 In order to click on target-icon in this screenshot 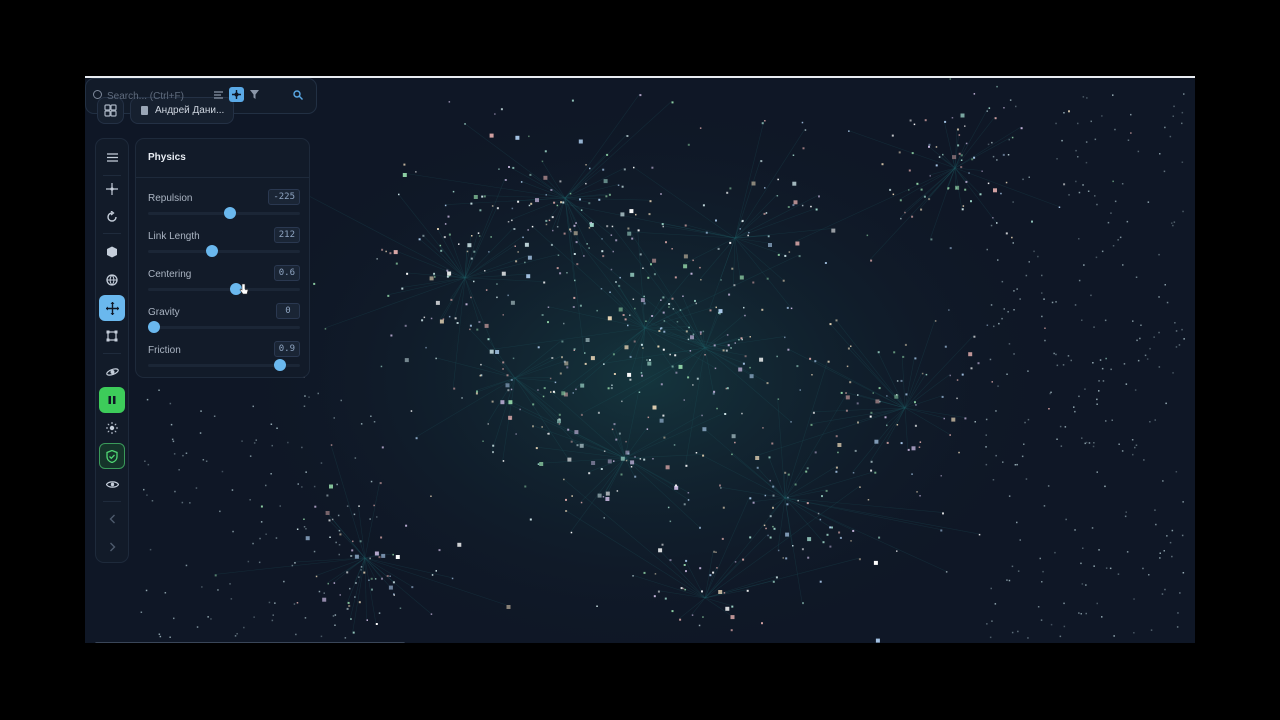, I will do `click(236, 94)`.